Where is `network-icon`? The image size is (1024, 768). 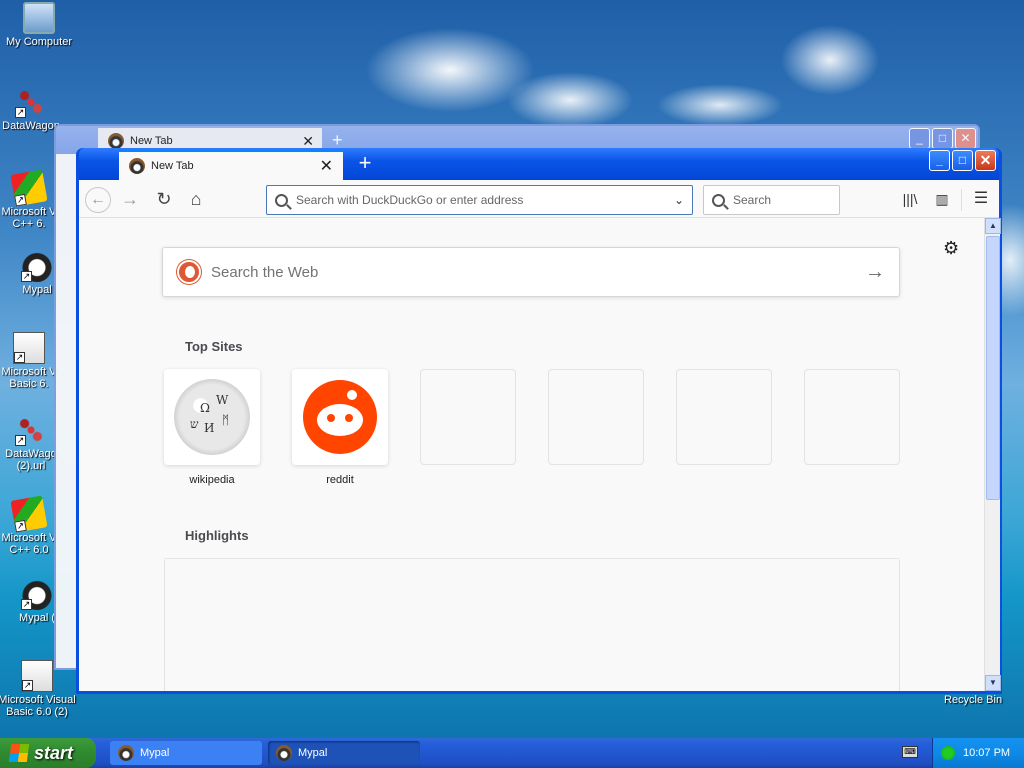 network-icon is located at coordinates (948, 753).